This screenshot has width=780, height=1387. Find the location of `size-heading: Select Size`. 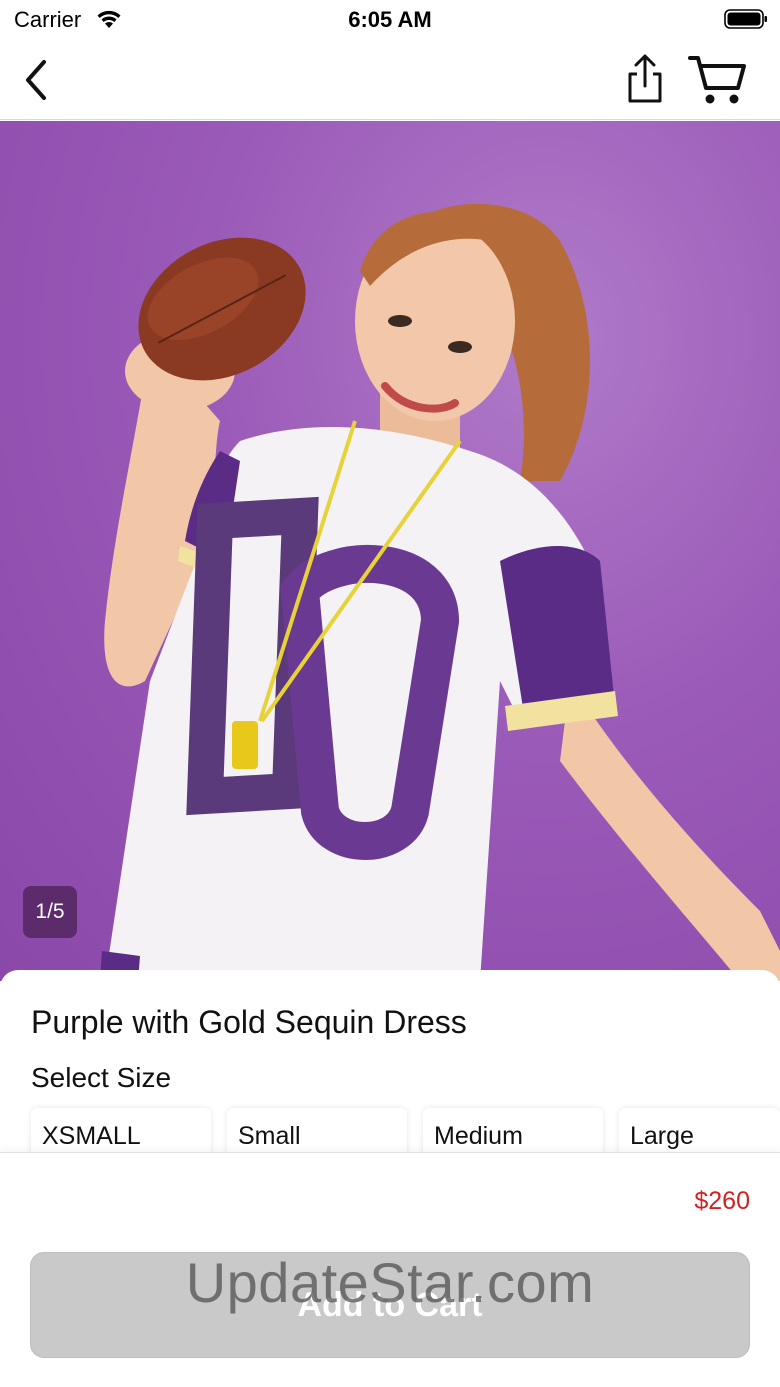

size-heading: Select Size is located at coordinates (101, 1077).